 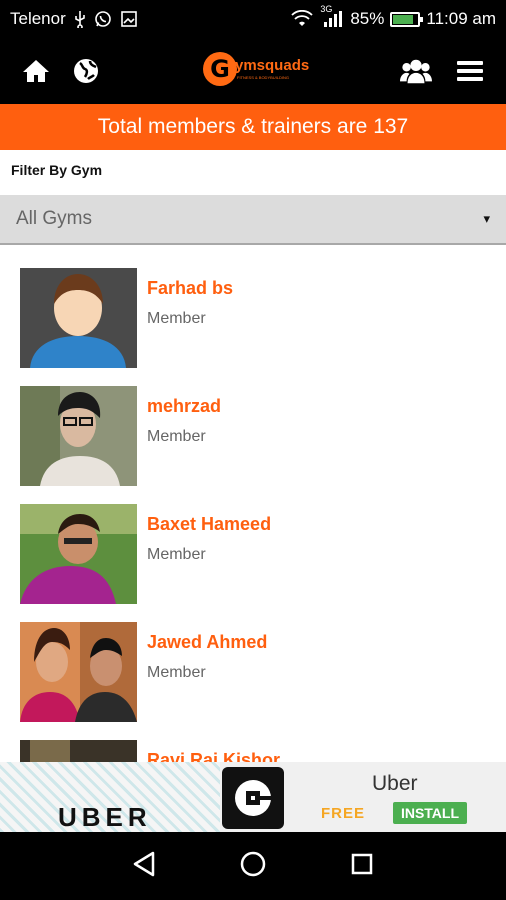 I want to click on ad-price: FREE, so click(x=343, y=813).